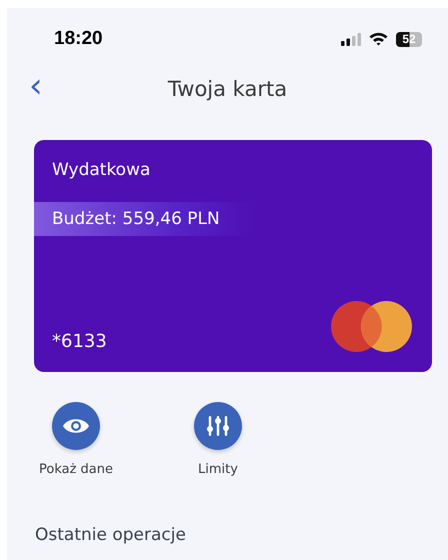 The height and width of the screenshot is (560, 448). Describe the element at coordinates (79, 341) in the screenshot. I see `card-number: *6133` at that location.